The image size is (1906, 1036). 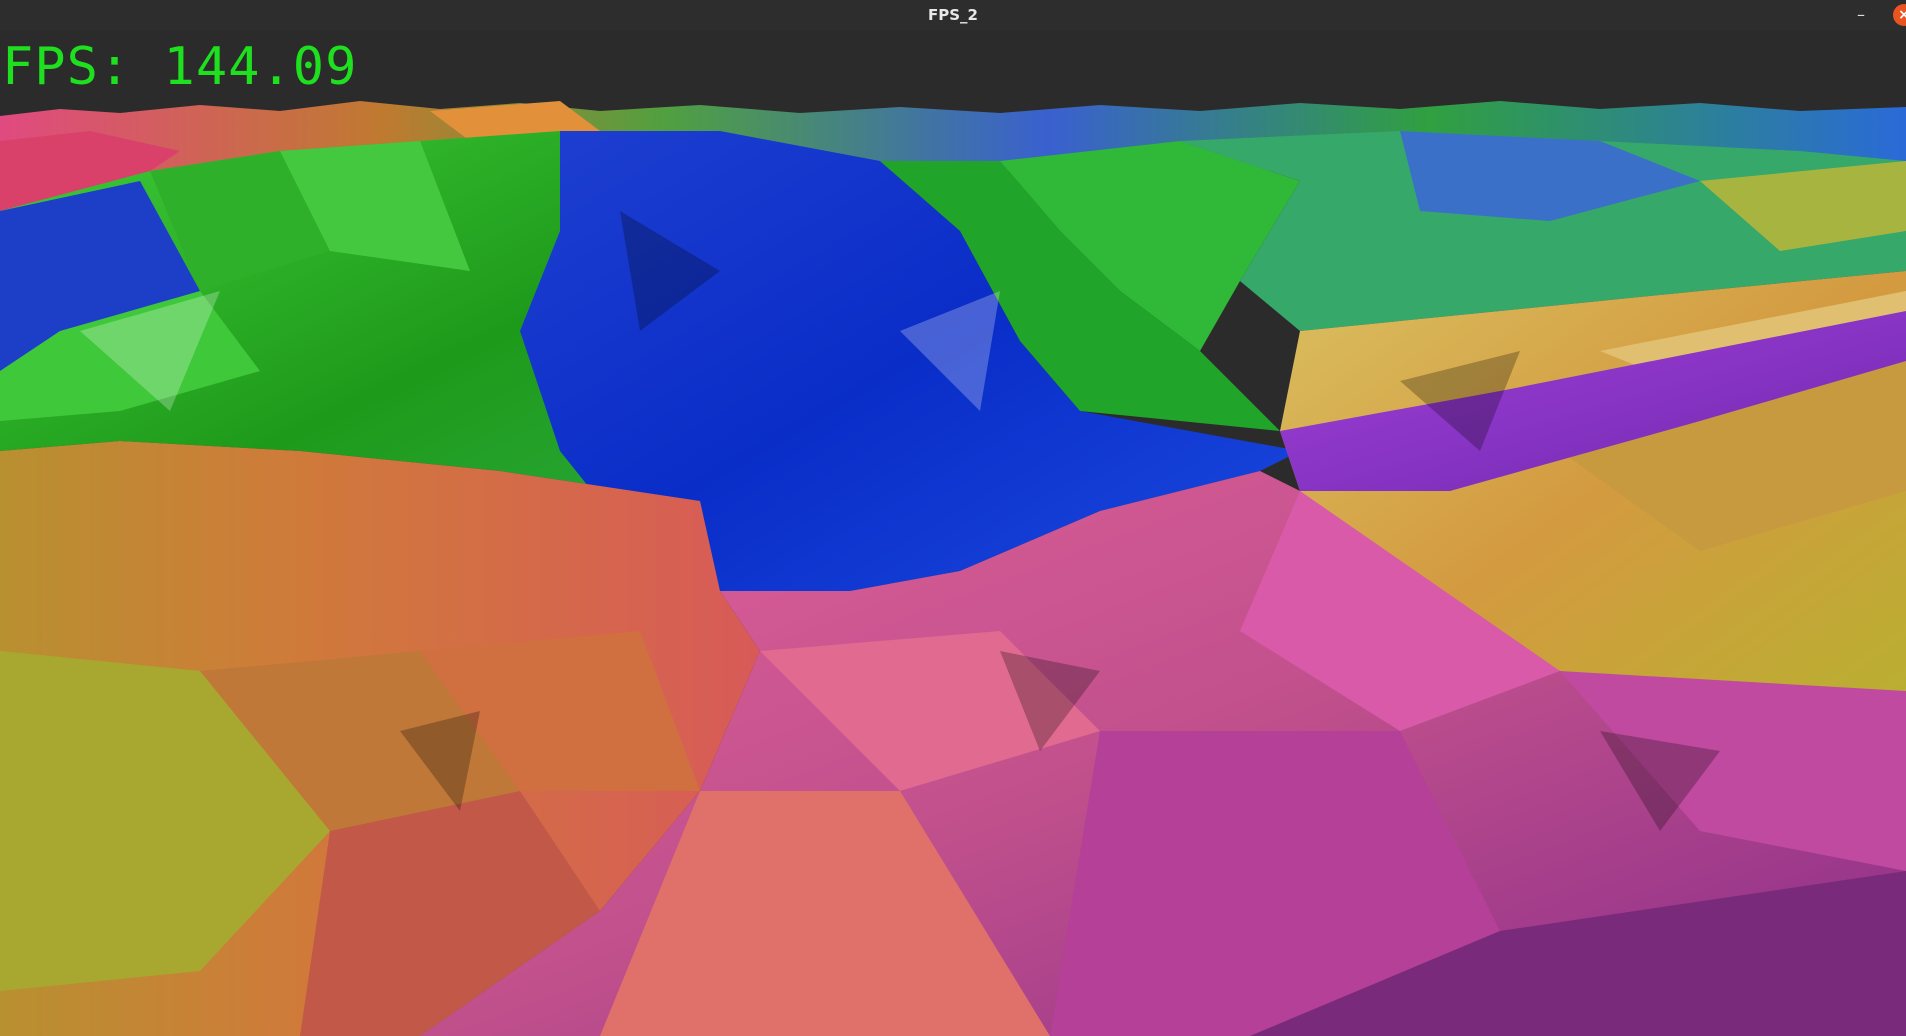 I want to click on fps-label: FPS:, so click(x=67, y=67).